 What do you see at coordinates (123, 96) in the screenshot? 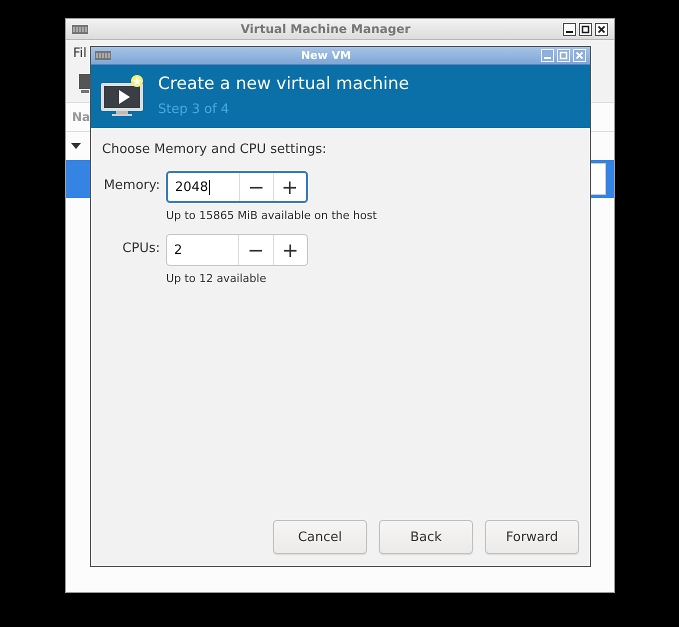
I see `monitor-icon` at bounding box center [123, 96].